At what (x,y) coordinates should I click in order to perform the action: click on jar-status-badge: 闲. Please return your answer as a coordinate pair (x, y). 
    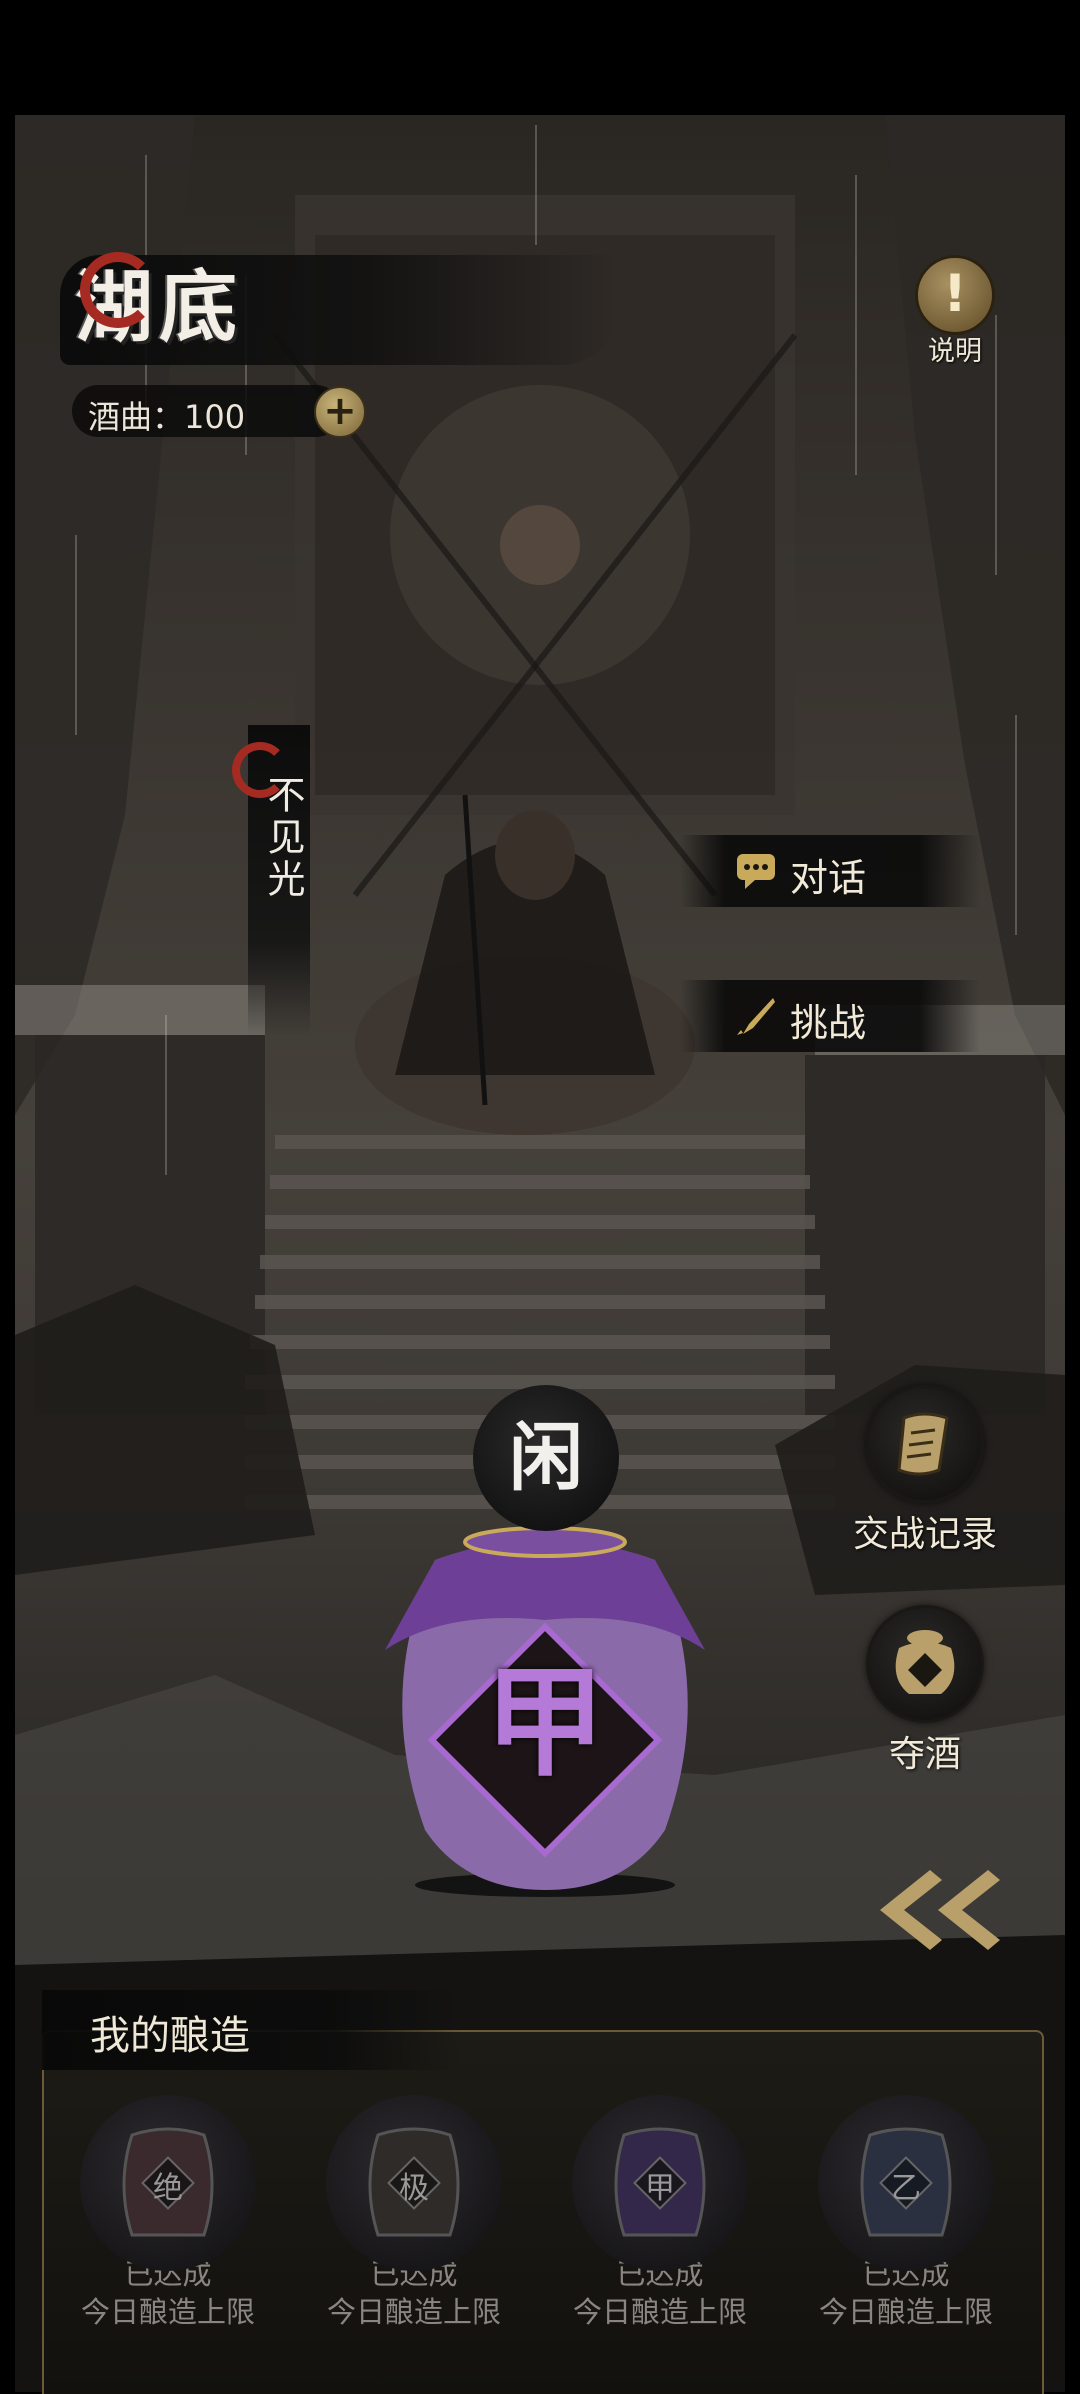
    Looking at the image, I should click on (546, 1458).